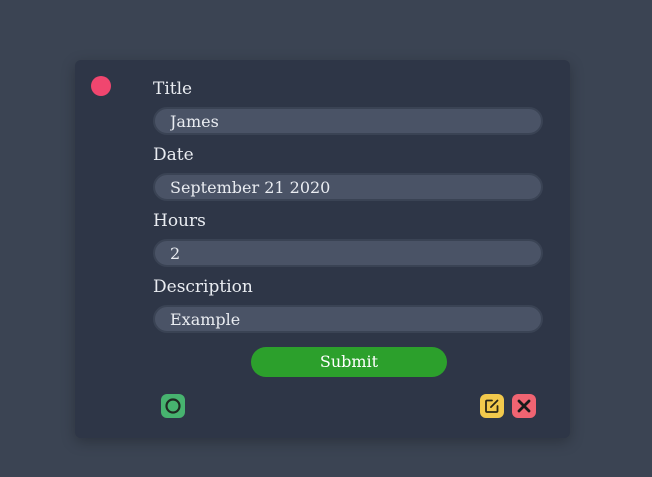  I want to click on edit-button, so click(492, 406).